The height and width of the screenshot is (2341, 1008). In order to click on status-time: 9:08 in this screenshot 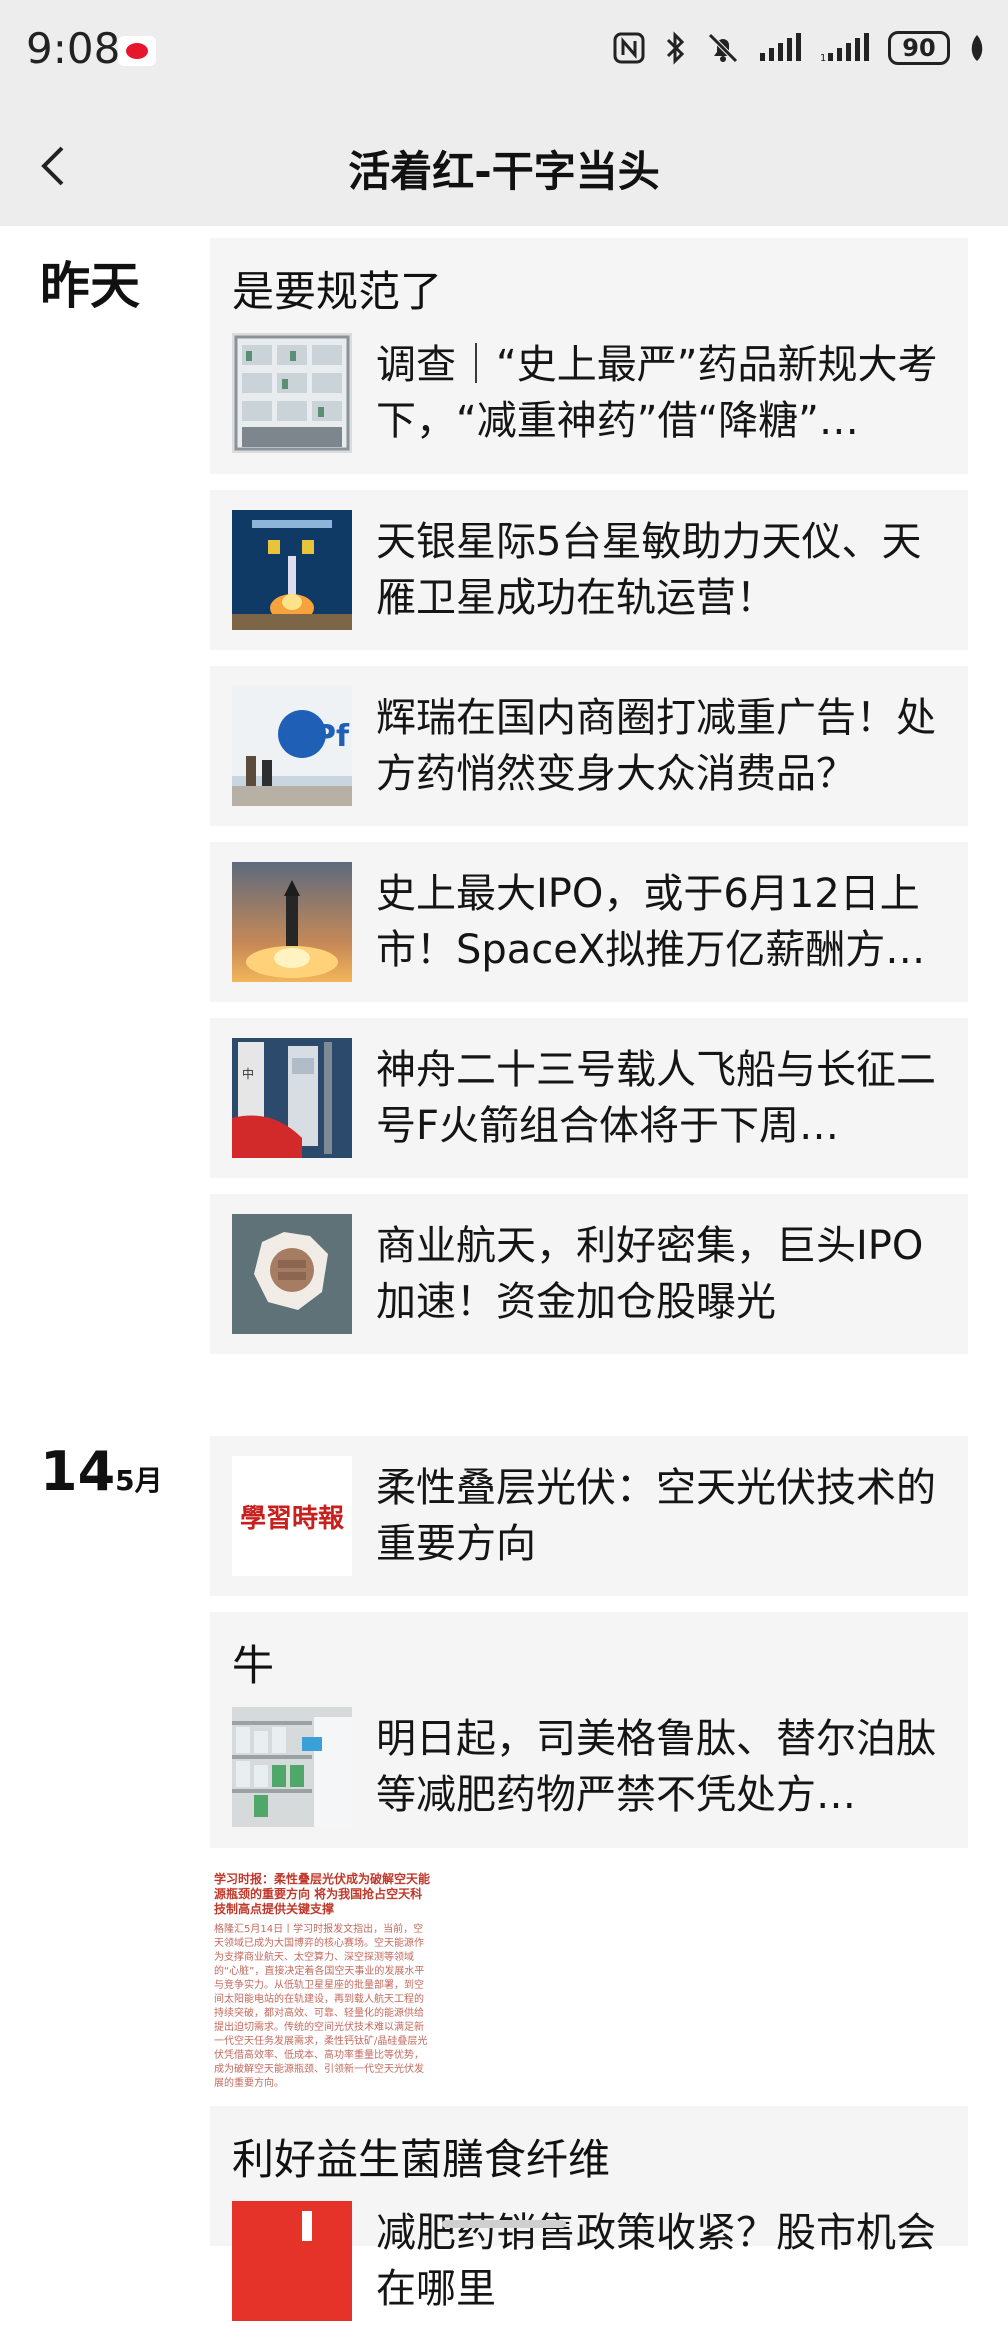, I will do `click(73, 48)`.